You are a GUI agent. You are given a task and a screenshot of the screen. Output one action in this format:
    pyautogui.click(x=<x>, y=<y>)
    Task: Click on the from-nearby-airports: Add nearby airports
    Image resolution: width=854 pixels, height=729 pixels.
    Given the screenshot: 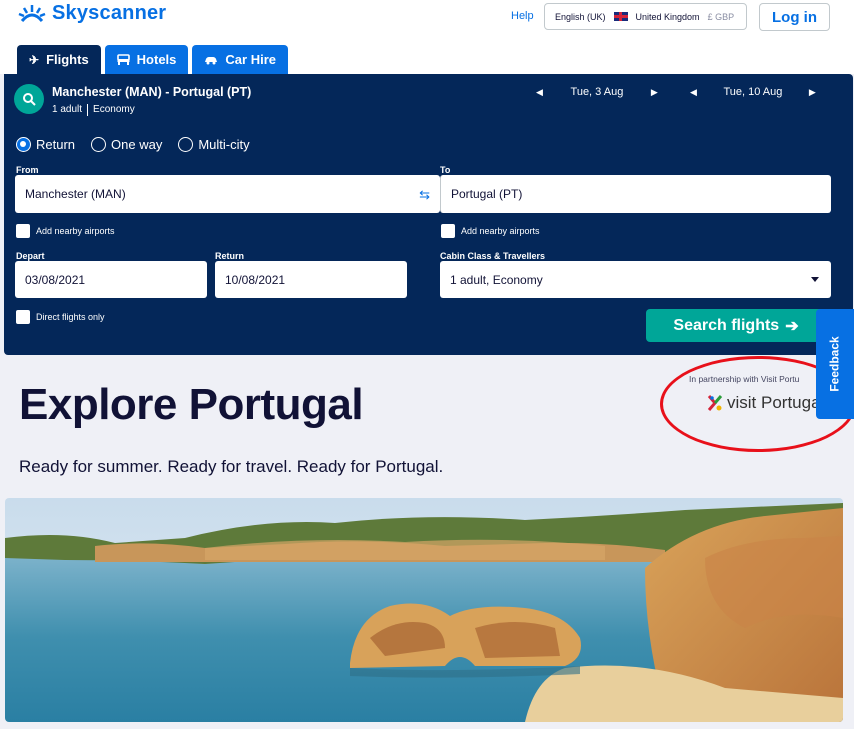 What is the action you would take?
    pyautogui.click(x=65, y=231)
    